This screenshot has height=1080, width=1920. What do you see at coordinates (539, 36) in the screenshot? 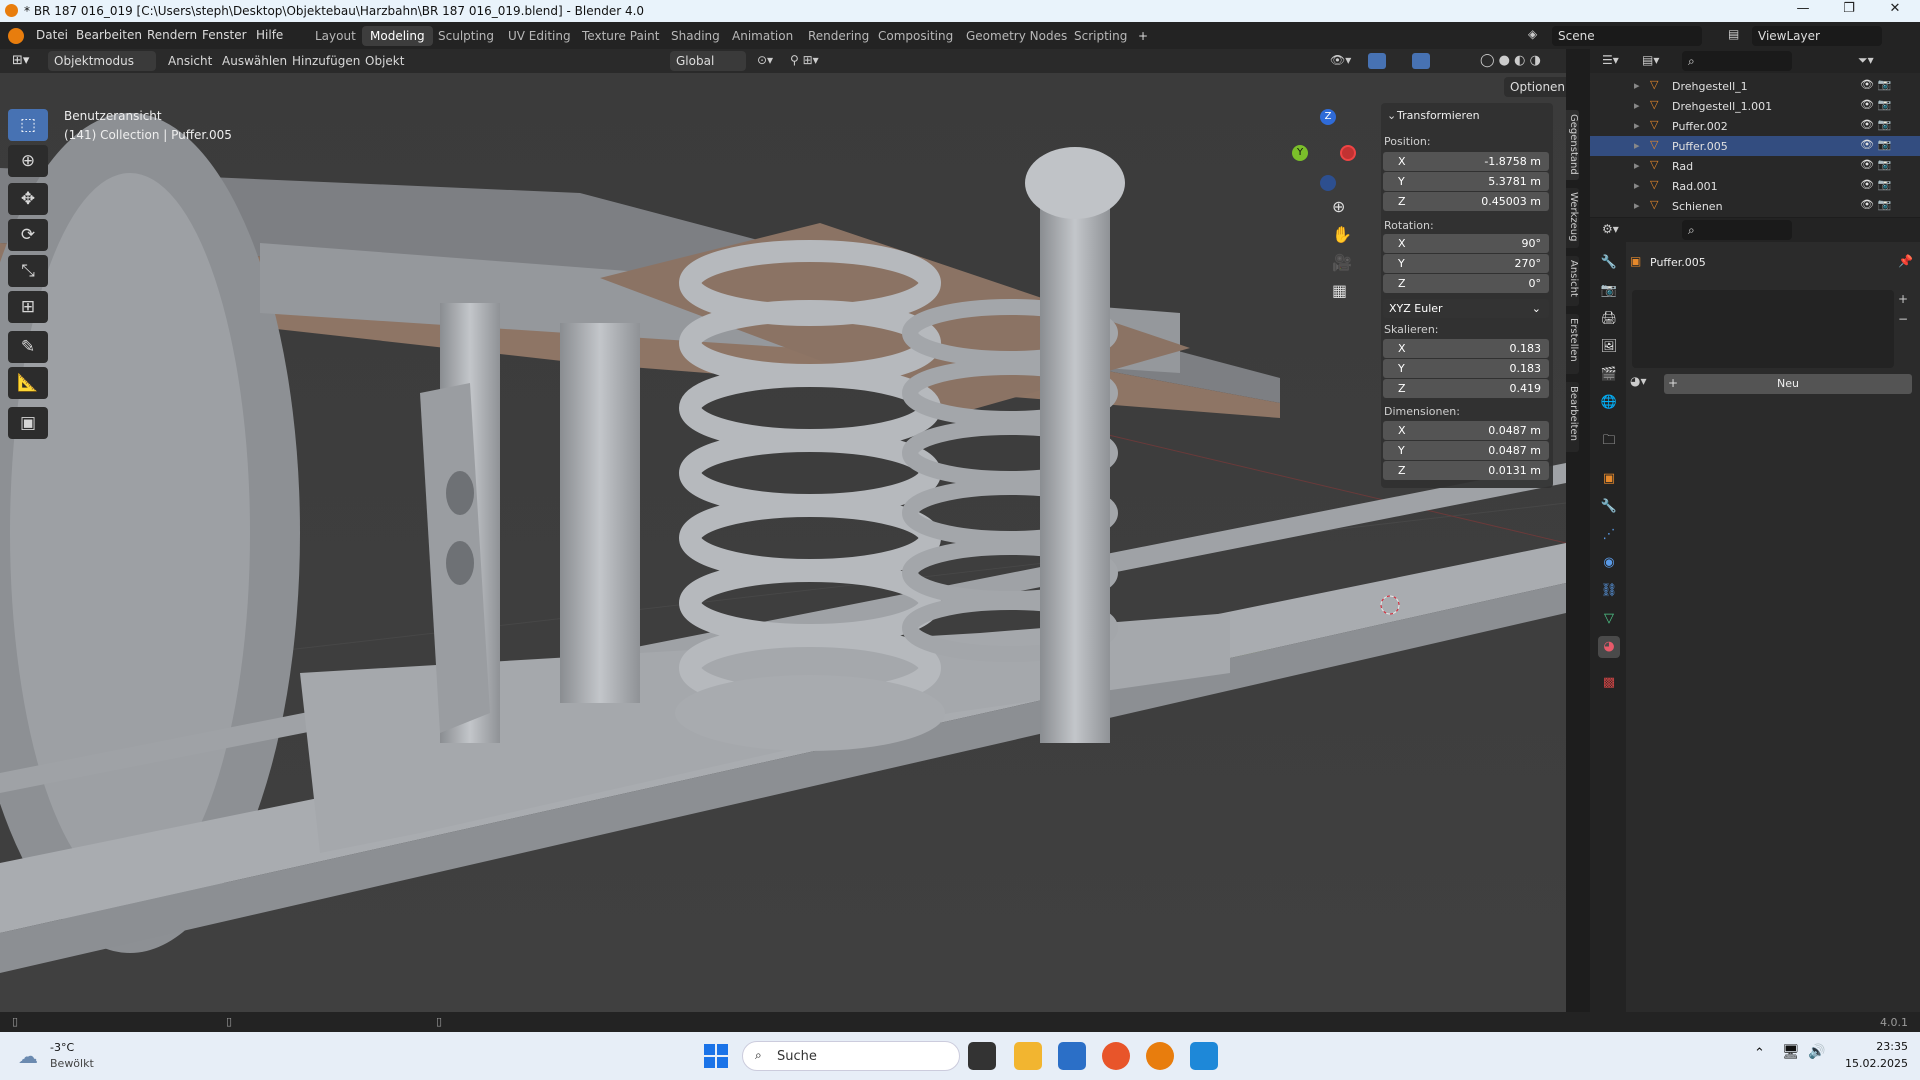
I see `tab-uv-editing: UV Editing` at bounding box center [539, 36].